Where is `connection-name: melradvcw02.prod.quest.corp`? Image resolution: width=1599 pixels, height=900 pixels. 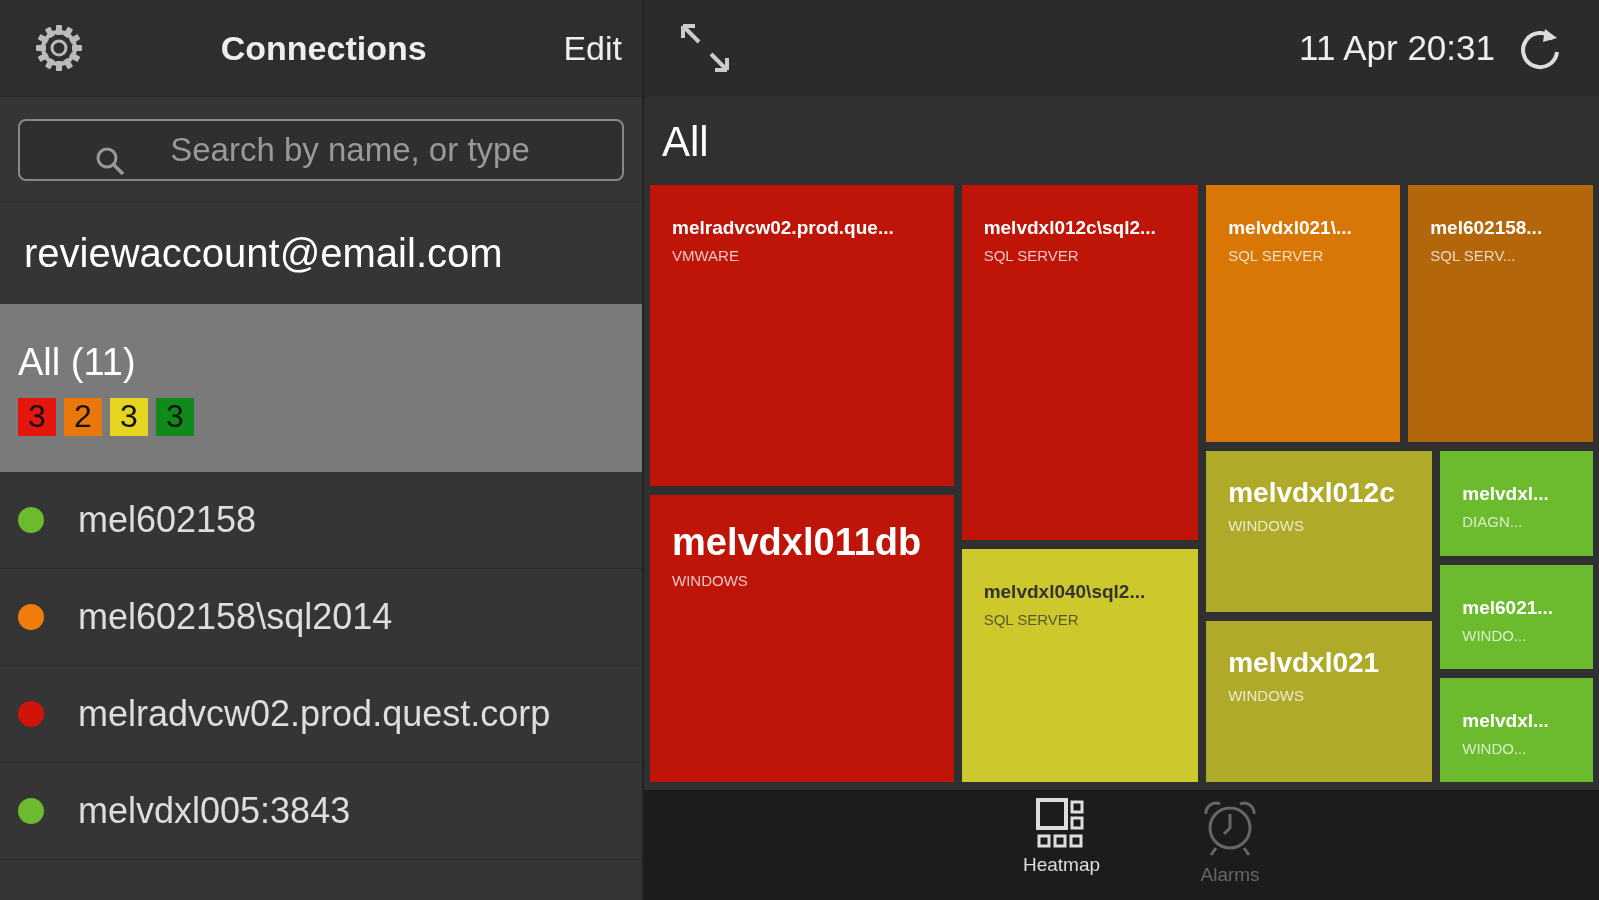
connection-name: melradvcw02.prod.quest.corp is located at coordinates (314, 714).